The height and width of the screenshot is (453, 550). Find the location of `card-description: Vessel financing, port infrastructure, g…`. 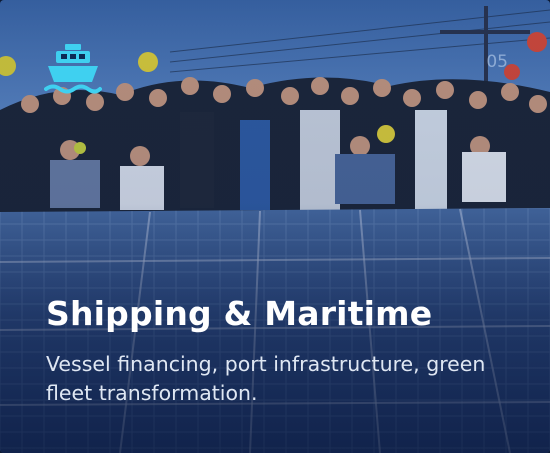

card-description: Vessel financing, port infrastructure, g… is located at coordinates (266, 378).